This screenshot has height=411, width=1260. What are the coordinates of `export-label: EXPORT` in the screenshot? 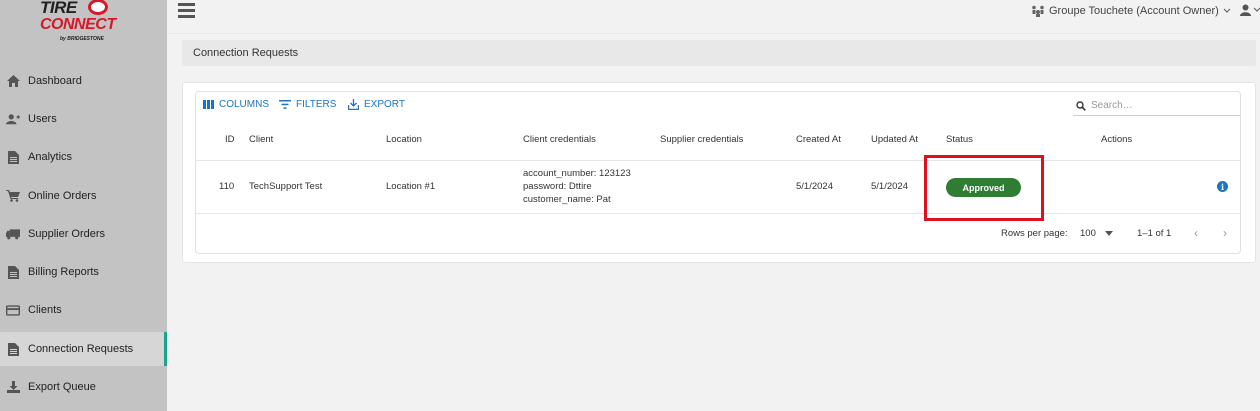 It's located at (384, 104).